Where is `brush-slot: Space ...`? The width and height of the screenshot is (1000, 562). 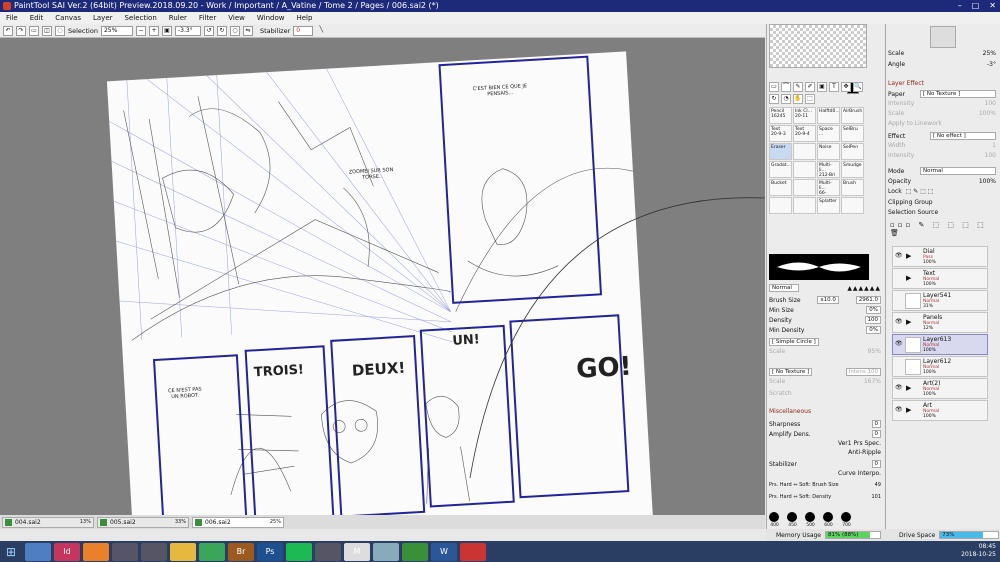 brush-slot: Space ... is located at coordinates (828, 133).